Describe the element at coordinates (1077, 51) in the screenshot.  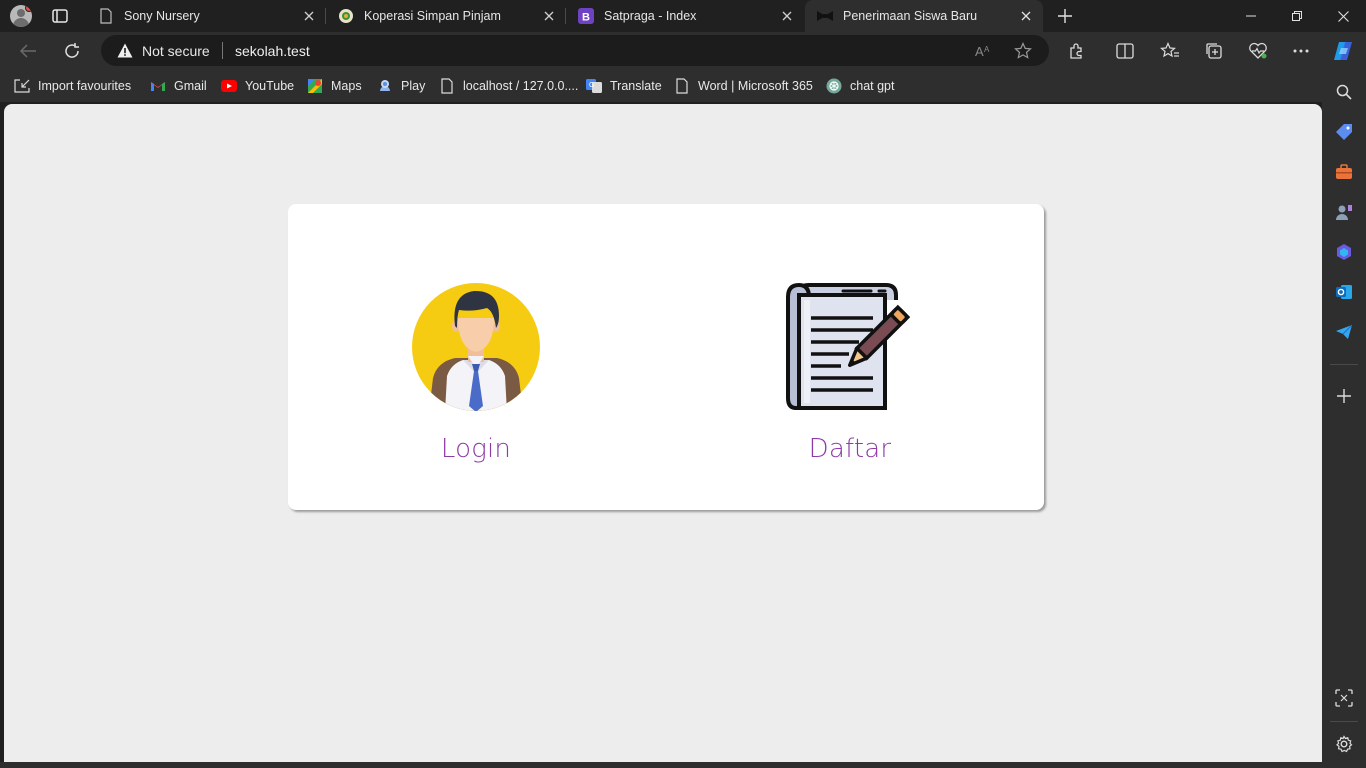
I see `extensions-icon` at that location.